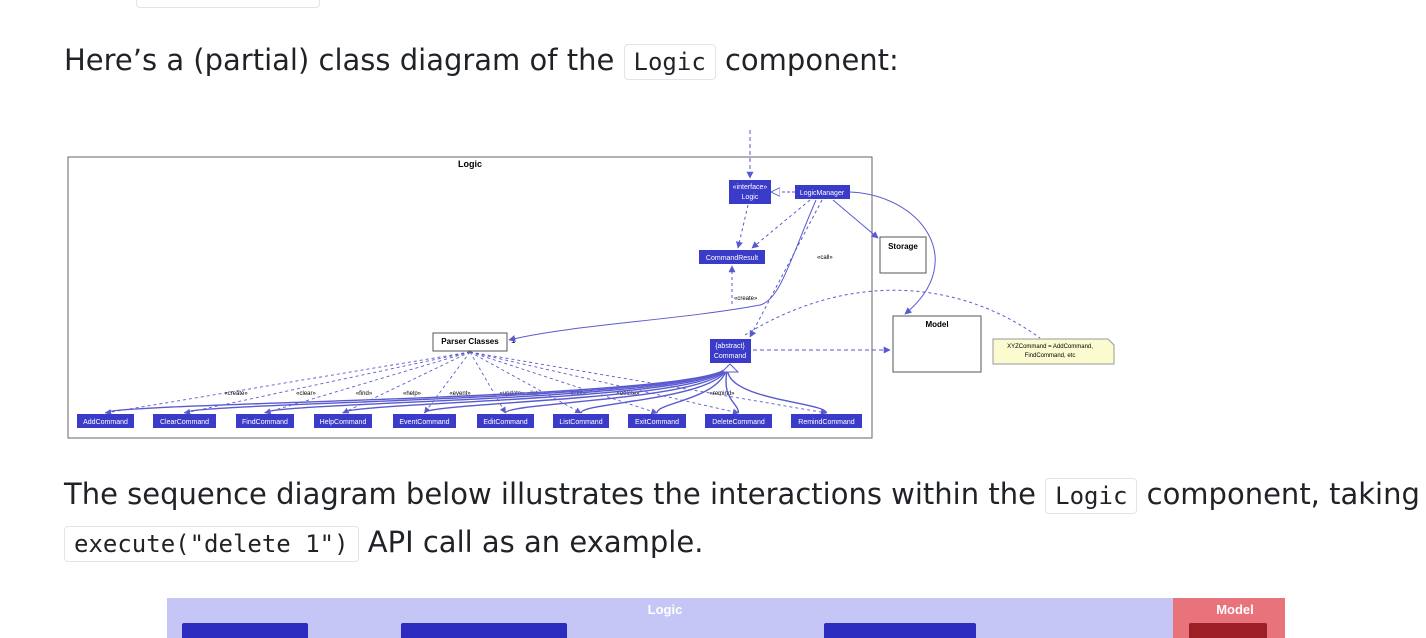  Describe the element at coordinates (236, 394) in the screenshot. I see `stereotype-label: «create»` at that location.